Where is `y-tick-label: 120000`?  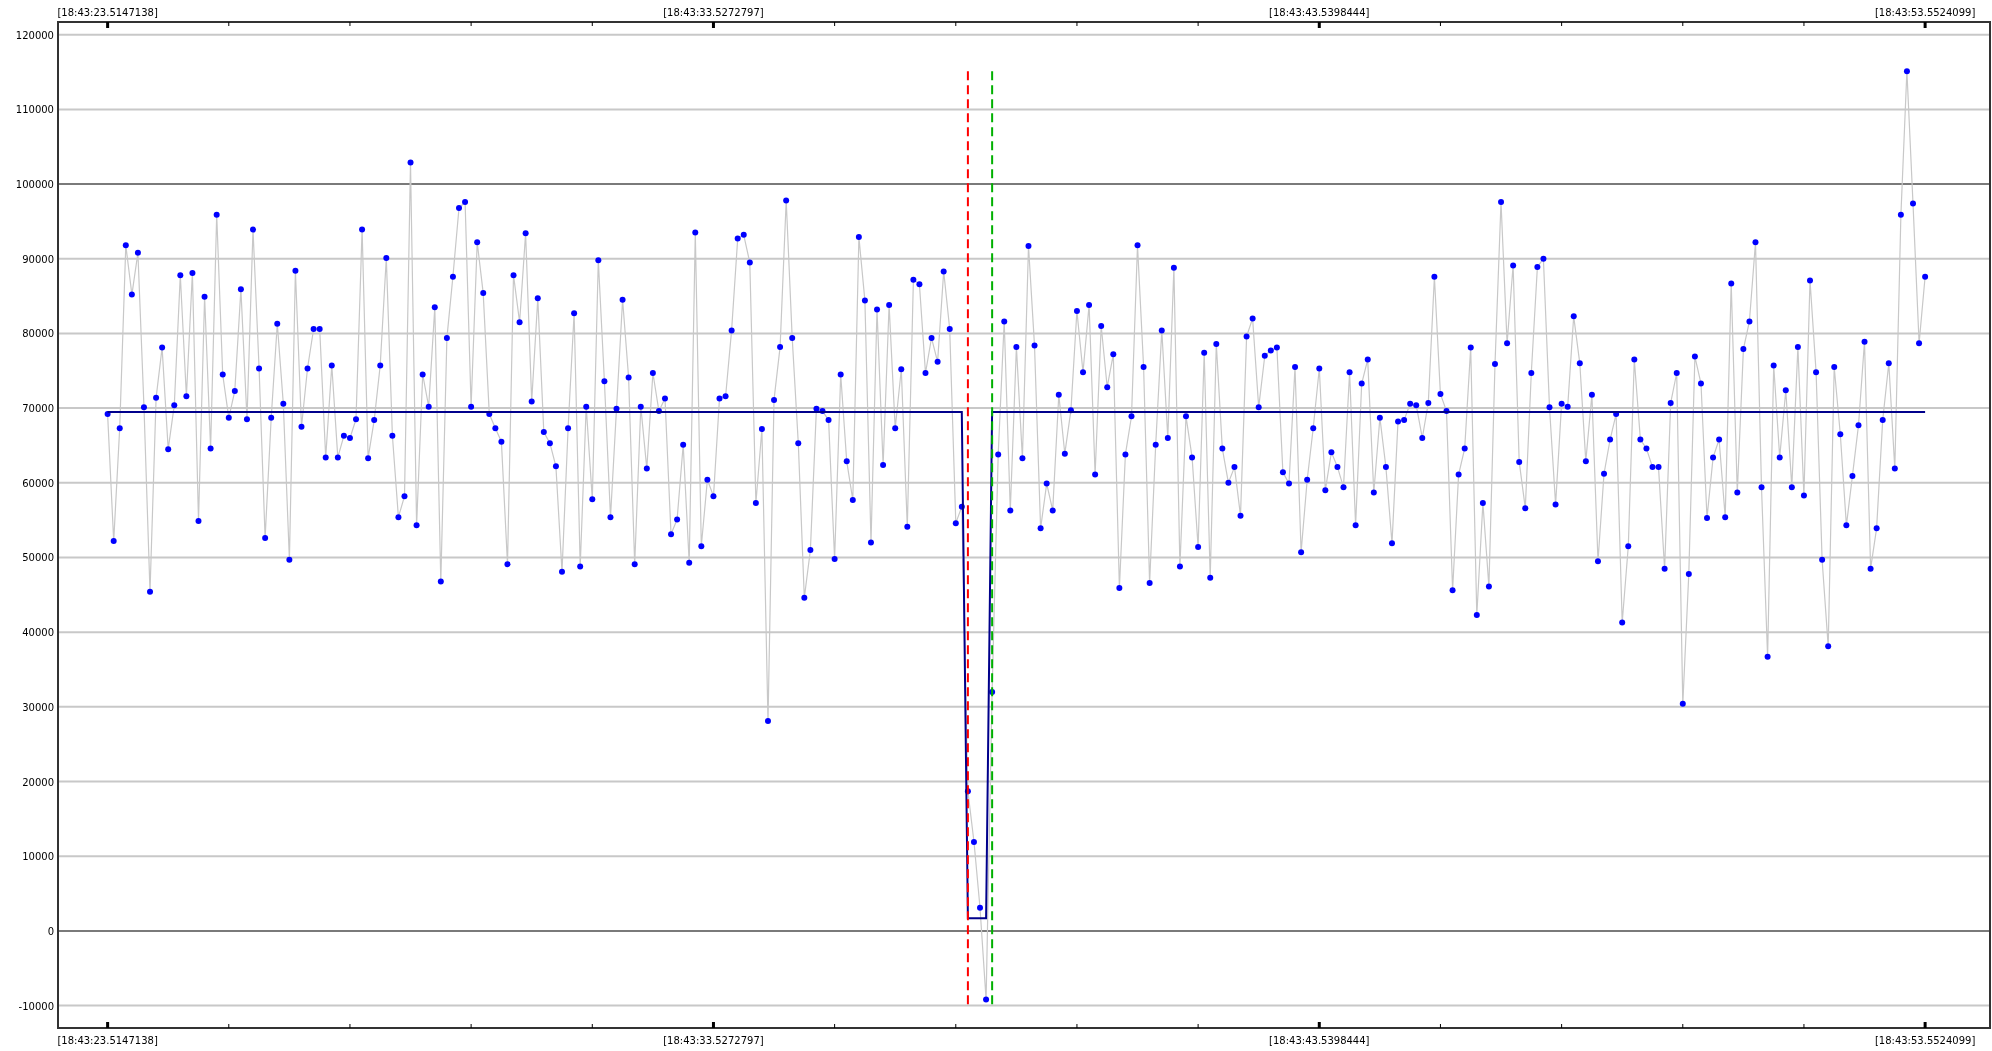 y-tick-label: 120000 is located at coordinates (34, 35).